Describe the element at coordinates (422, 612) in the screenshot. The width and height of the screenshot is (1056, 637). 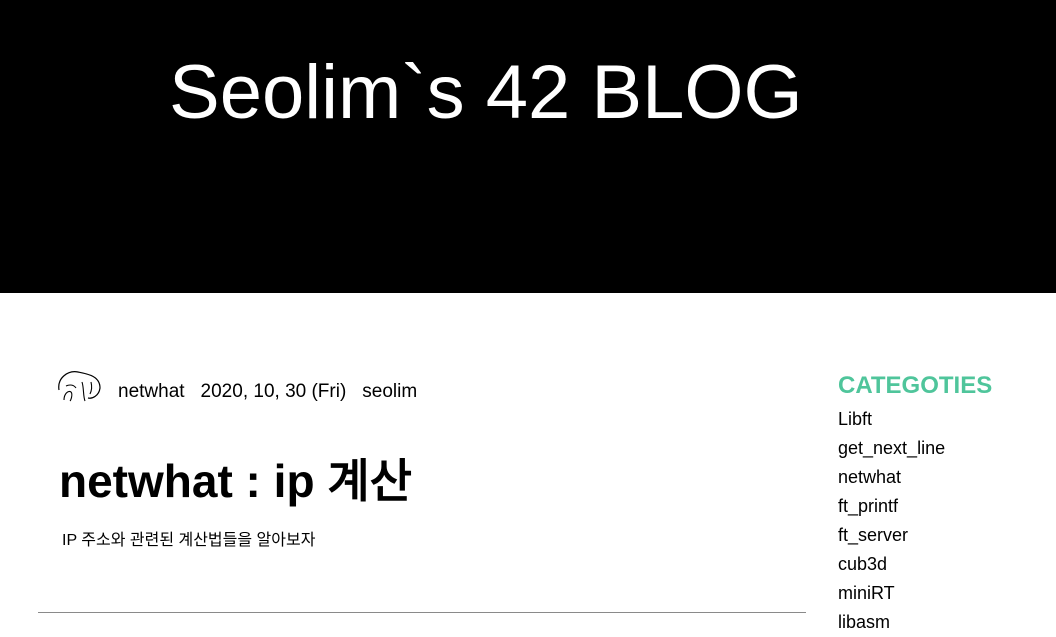
I see `post-divider` at that location.